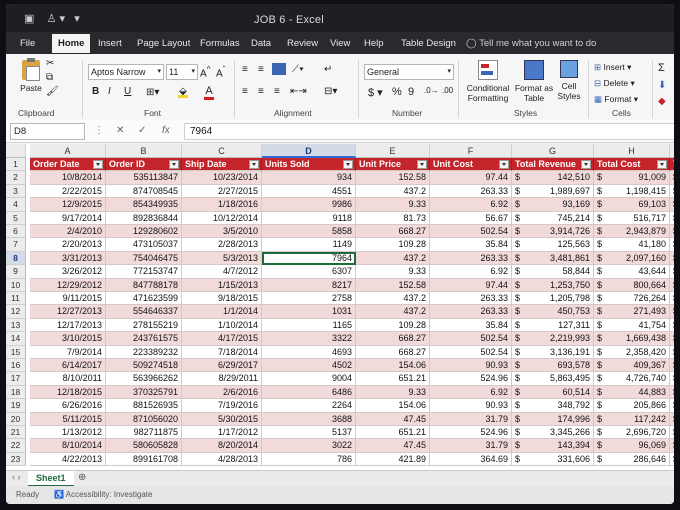  What do you see at coordinates (222, 299) in the screenshot?
I see `table-cell: 9/18/2015` at bounding box center [222, 299].